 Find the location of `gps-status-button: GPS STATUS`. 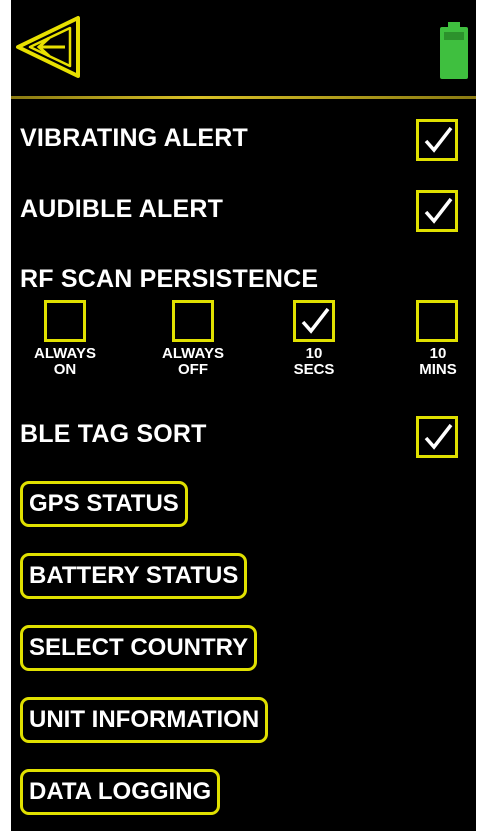

gps-status-button: GPS STATUS is located at coordinates (104, 504).